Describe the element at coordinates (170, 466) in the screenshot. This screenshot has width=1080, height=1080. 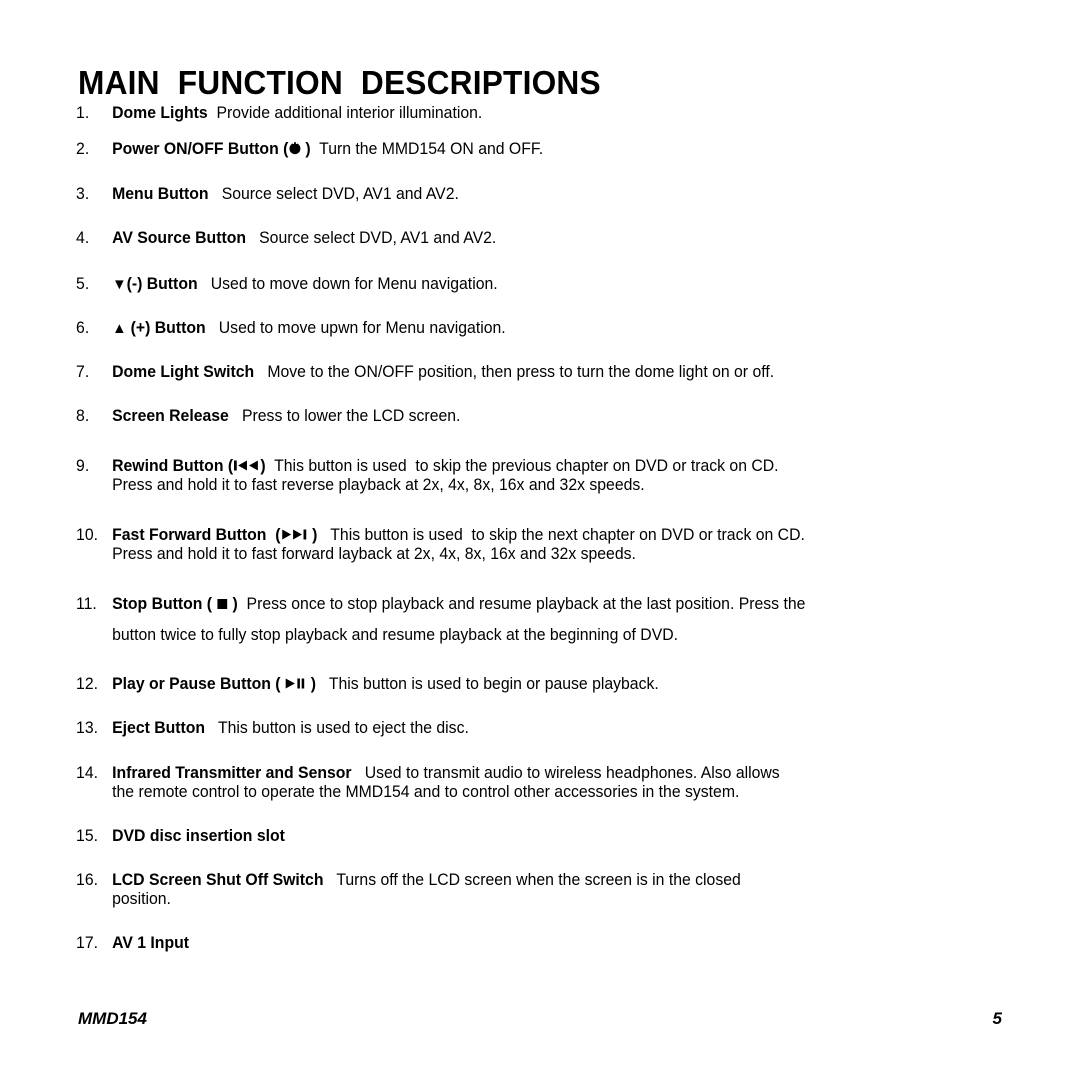
I see `list-item-label: Rewind Button` at that location.